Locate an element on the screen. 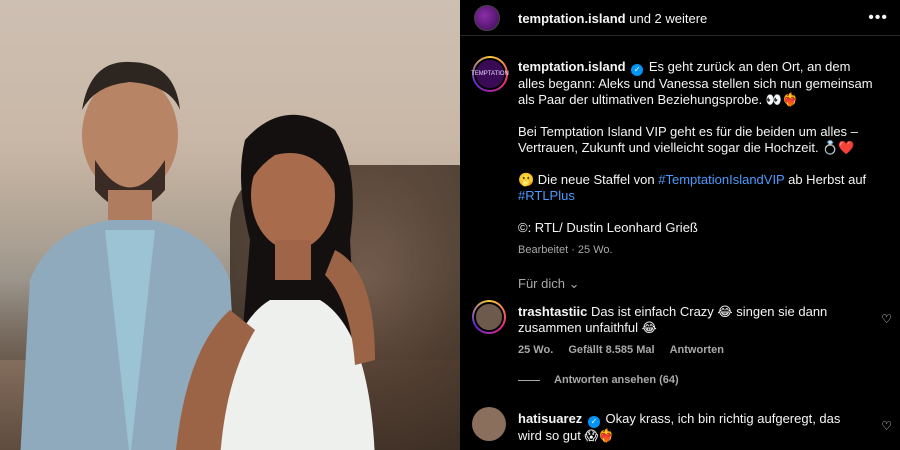 This screenshot has height=450, width=900. comment-username: hatisuarez is located at coordinates (550, 418).